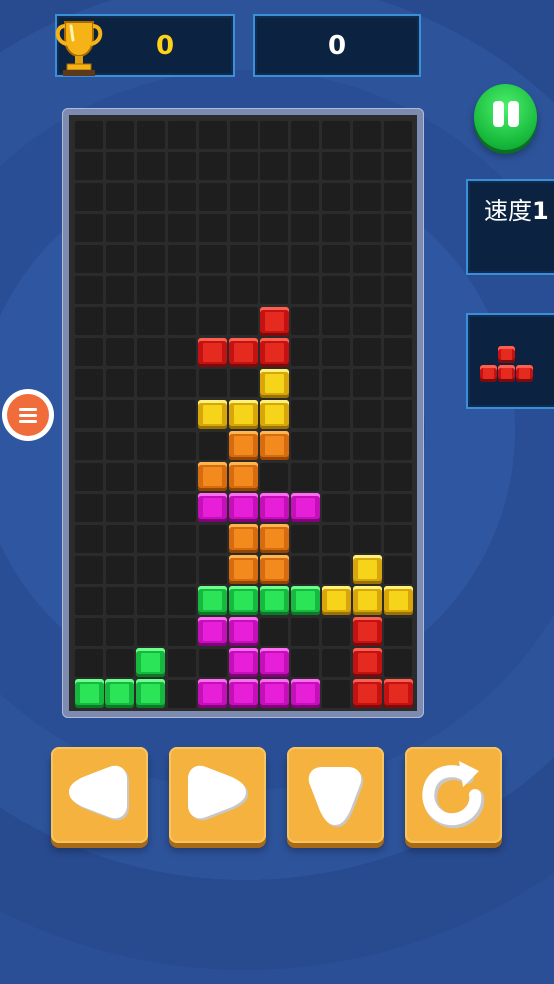  What do you see at coordinates (516, 208) in the screenshot?
I see `speed-display: 速度1` at bounding box center [516, 208].